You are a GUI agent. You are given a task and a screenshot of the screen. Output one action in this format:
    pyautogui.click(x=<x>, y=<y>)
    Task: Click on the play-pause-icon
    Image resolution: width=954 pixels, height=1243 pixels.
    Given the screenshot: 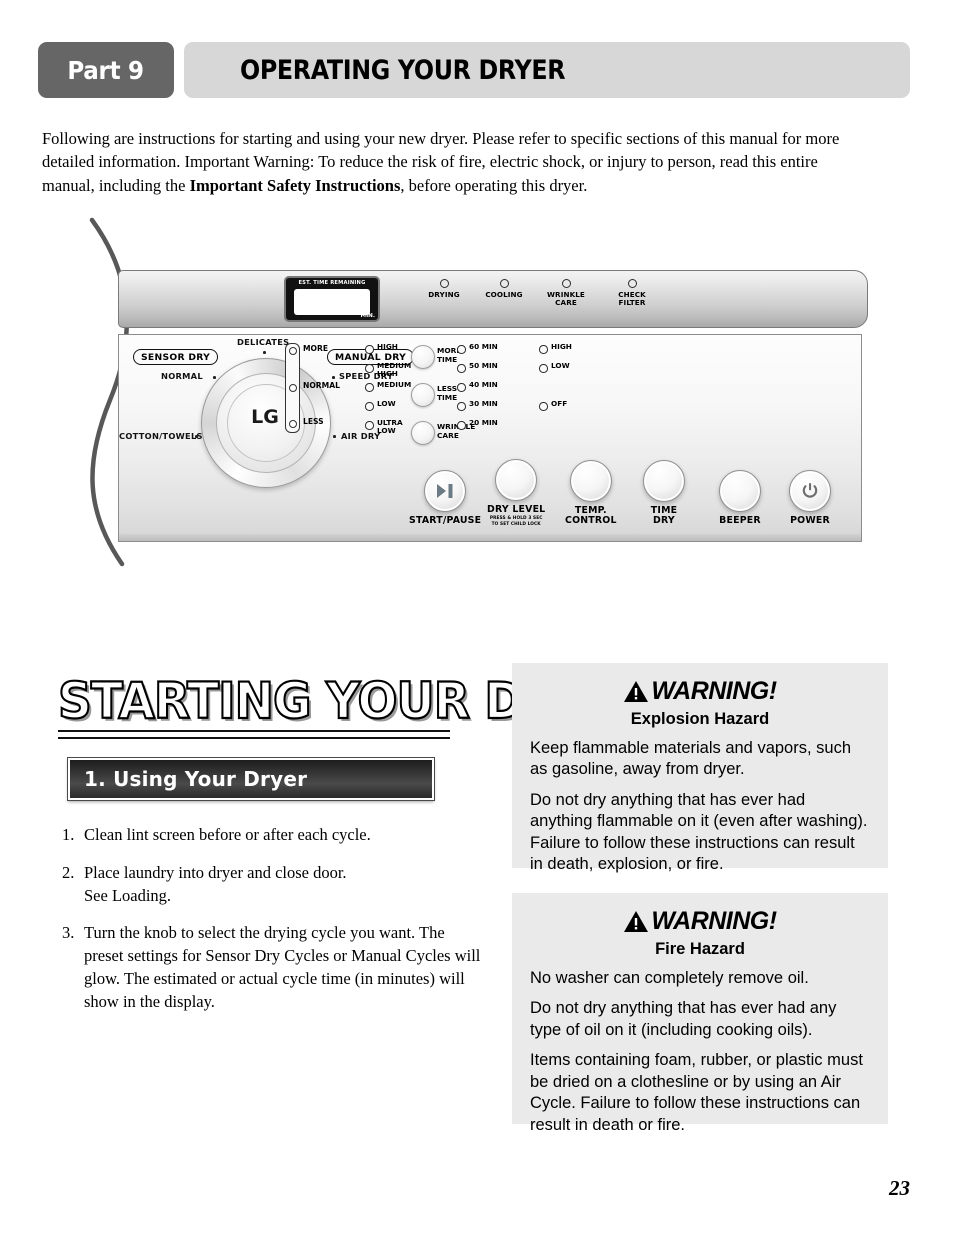 What is the action you would take?
    pyautogui.click(x=445, y=491)
    